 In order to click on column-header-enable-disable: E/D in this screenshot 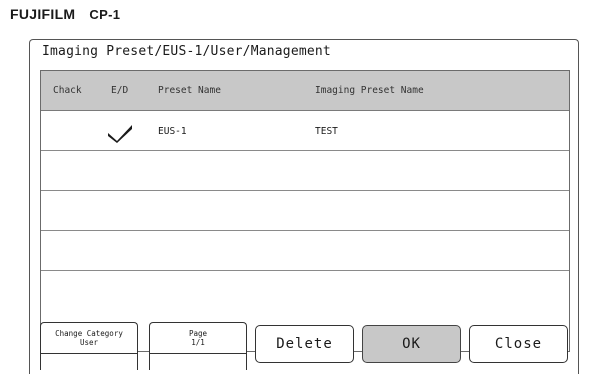, I will do `click(120, 90)`.